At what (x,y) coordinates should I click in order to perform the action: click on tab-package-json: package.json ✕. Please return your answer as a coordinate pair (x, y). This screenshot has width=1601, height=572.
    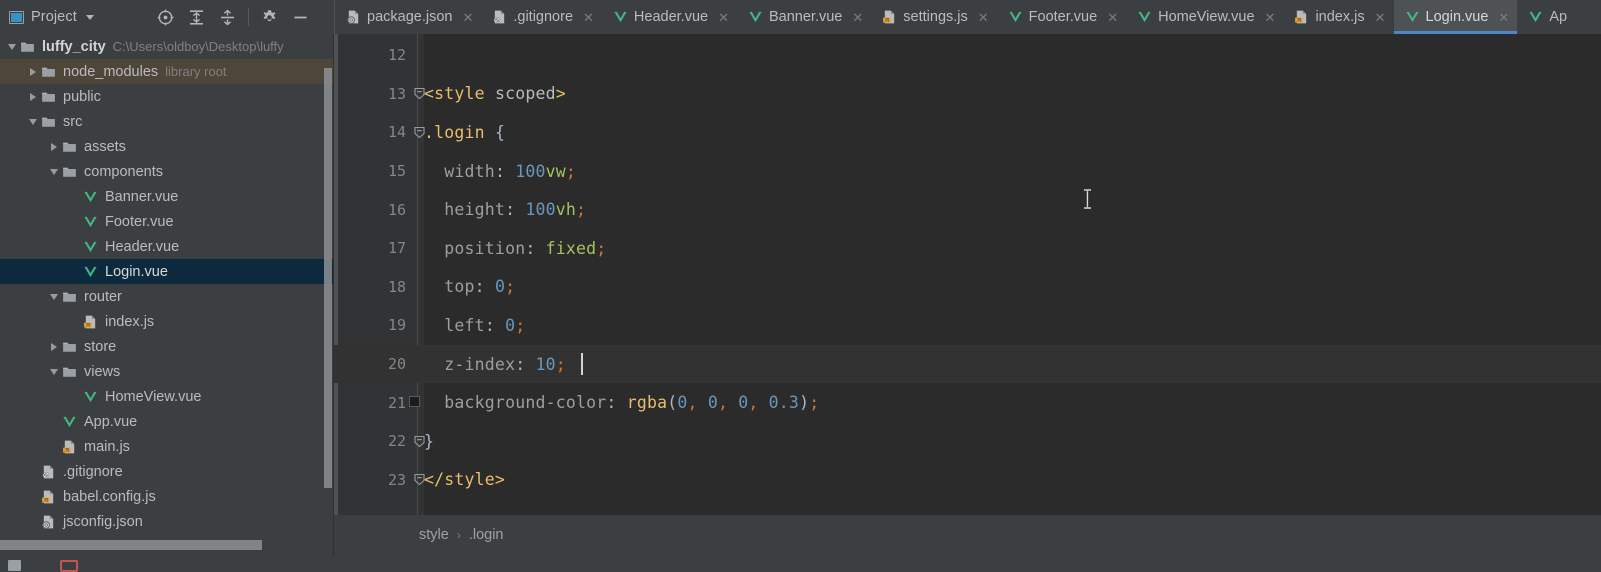
    Looking at the image, I should click on (408, 17).